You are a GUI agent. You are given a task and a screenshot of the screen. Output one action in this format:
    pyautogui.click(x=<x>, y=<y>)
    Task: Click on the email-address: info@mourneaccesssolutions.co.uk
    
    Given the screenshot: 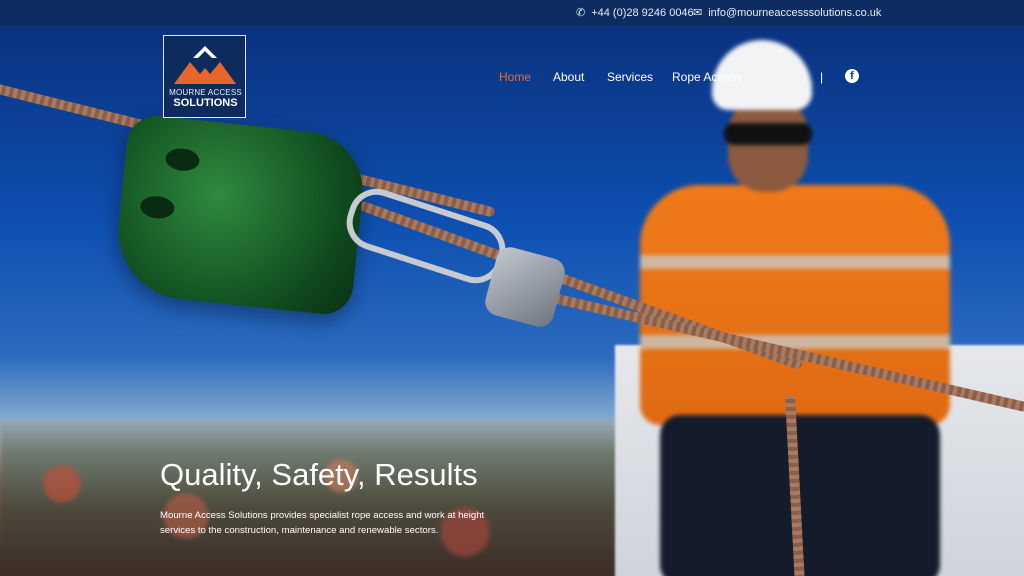 What is the action you would take?
    pyautogui.click(x=794, y=13)
    